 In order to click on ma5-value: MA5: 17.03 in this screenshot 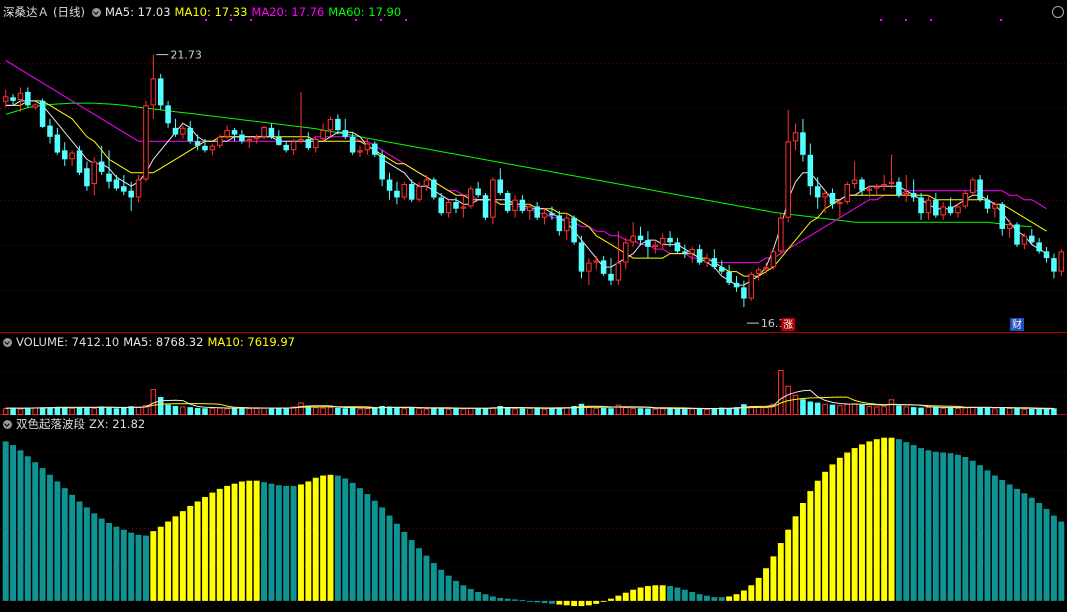, I will do `click(137, 12)`.